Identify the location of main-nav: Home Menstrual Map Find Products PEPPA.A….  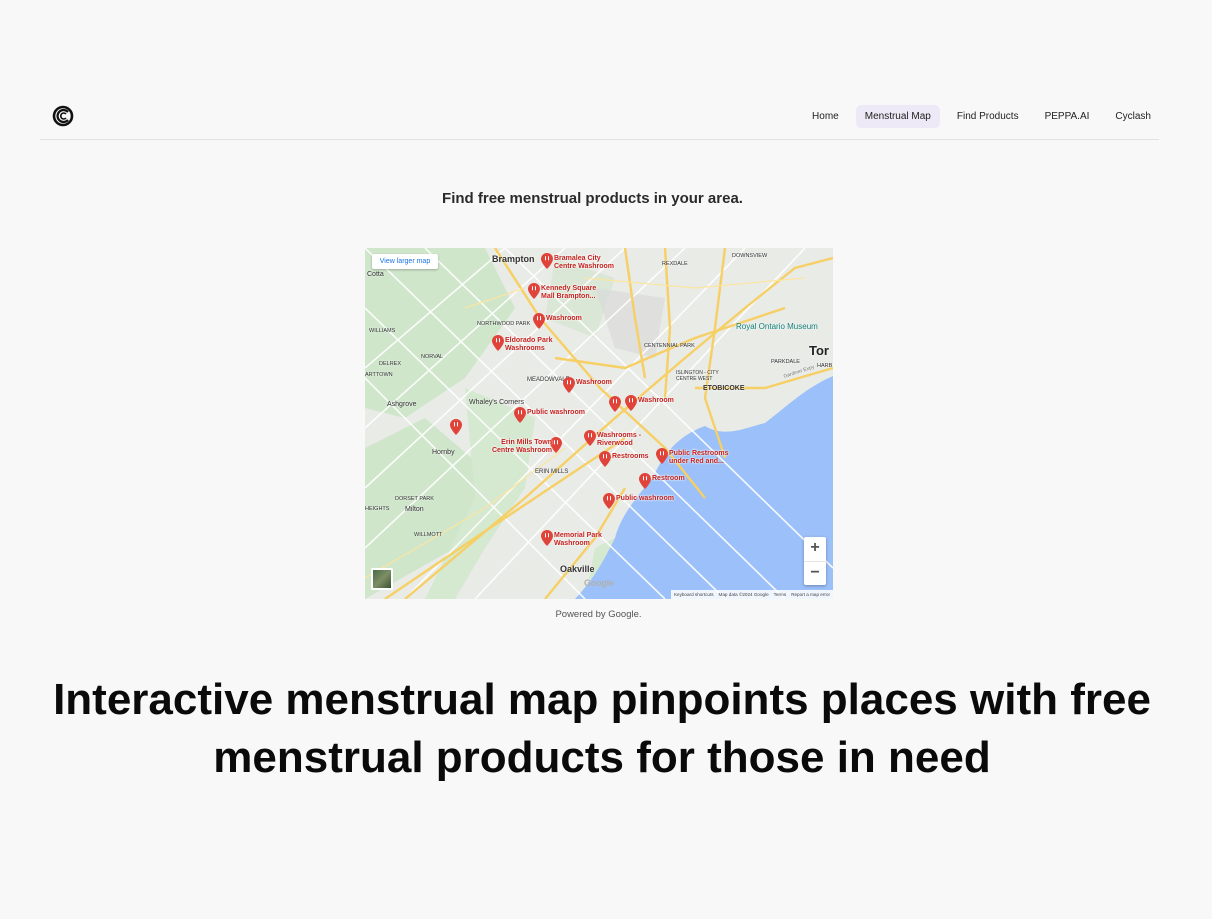
(981, 116).